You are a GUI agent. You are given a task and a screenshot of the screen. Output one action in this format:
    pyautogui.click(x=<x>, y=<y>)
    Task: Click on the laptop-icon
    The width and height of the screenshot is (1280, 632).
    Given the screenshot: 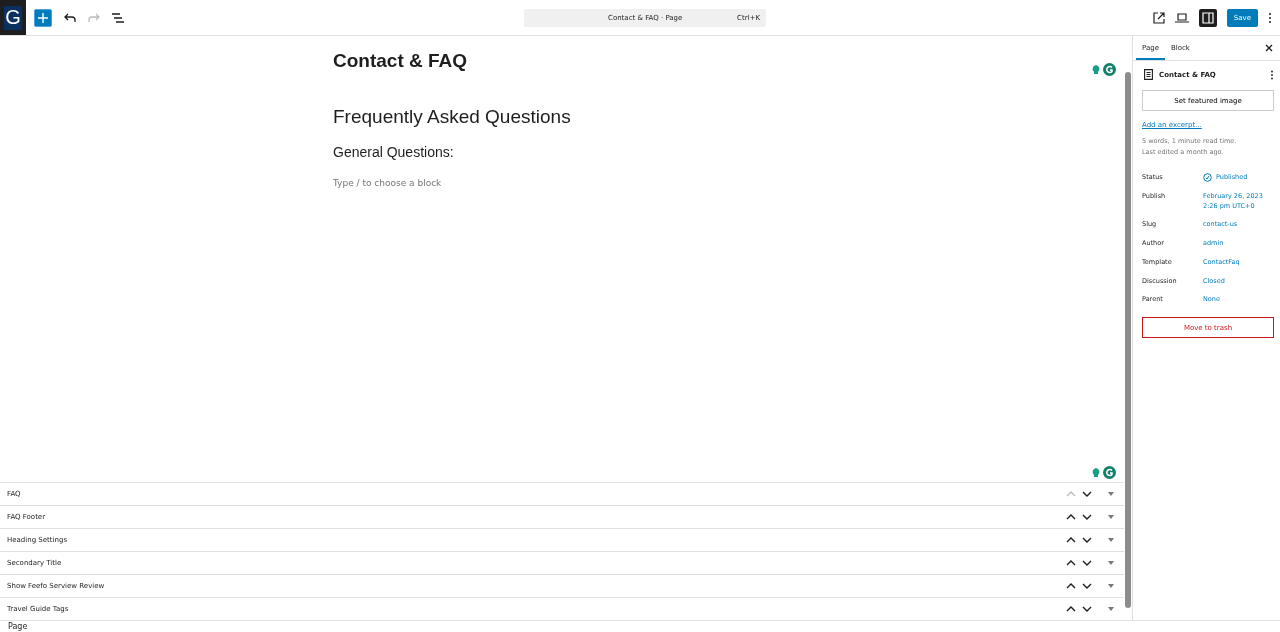 What is the action you would take?
    pyautogui.click(x=1181, y=17)
    